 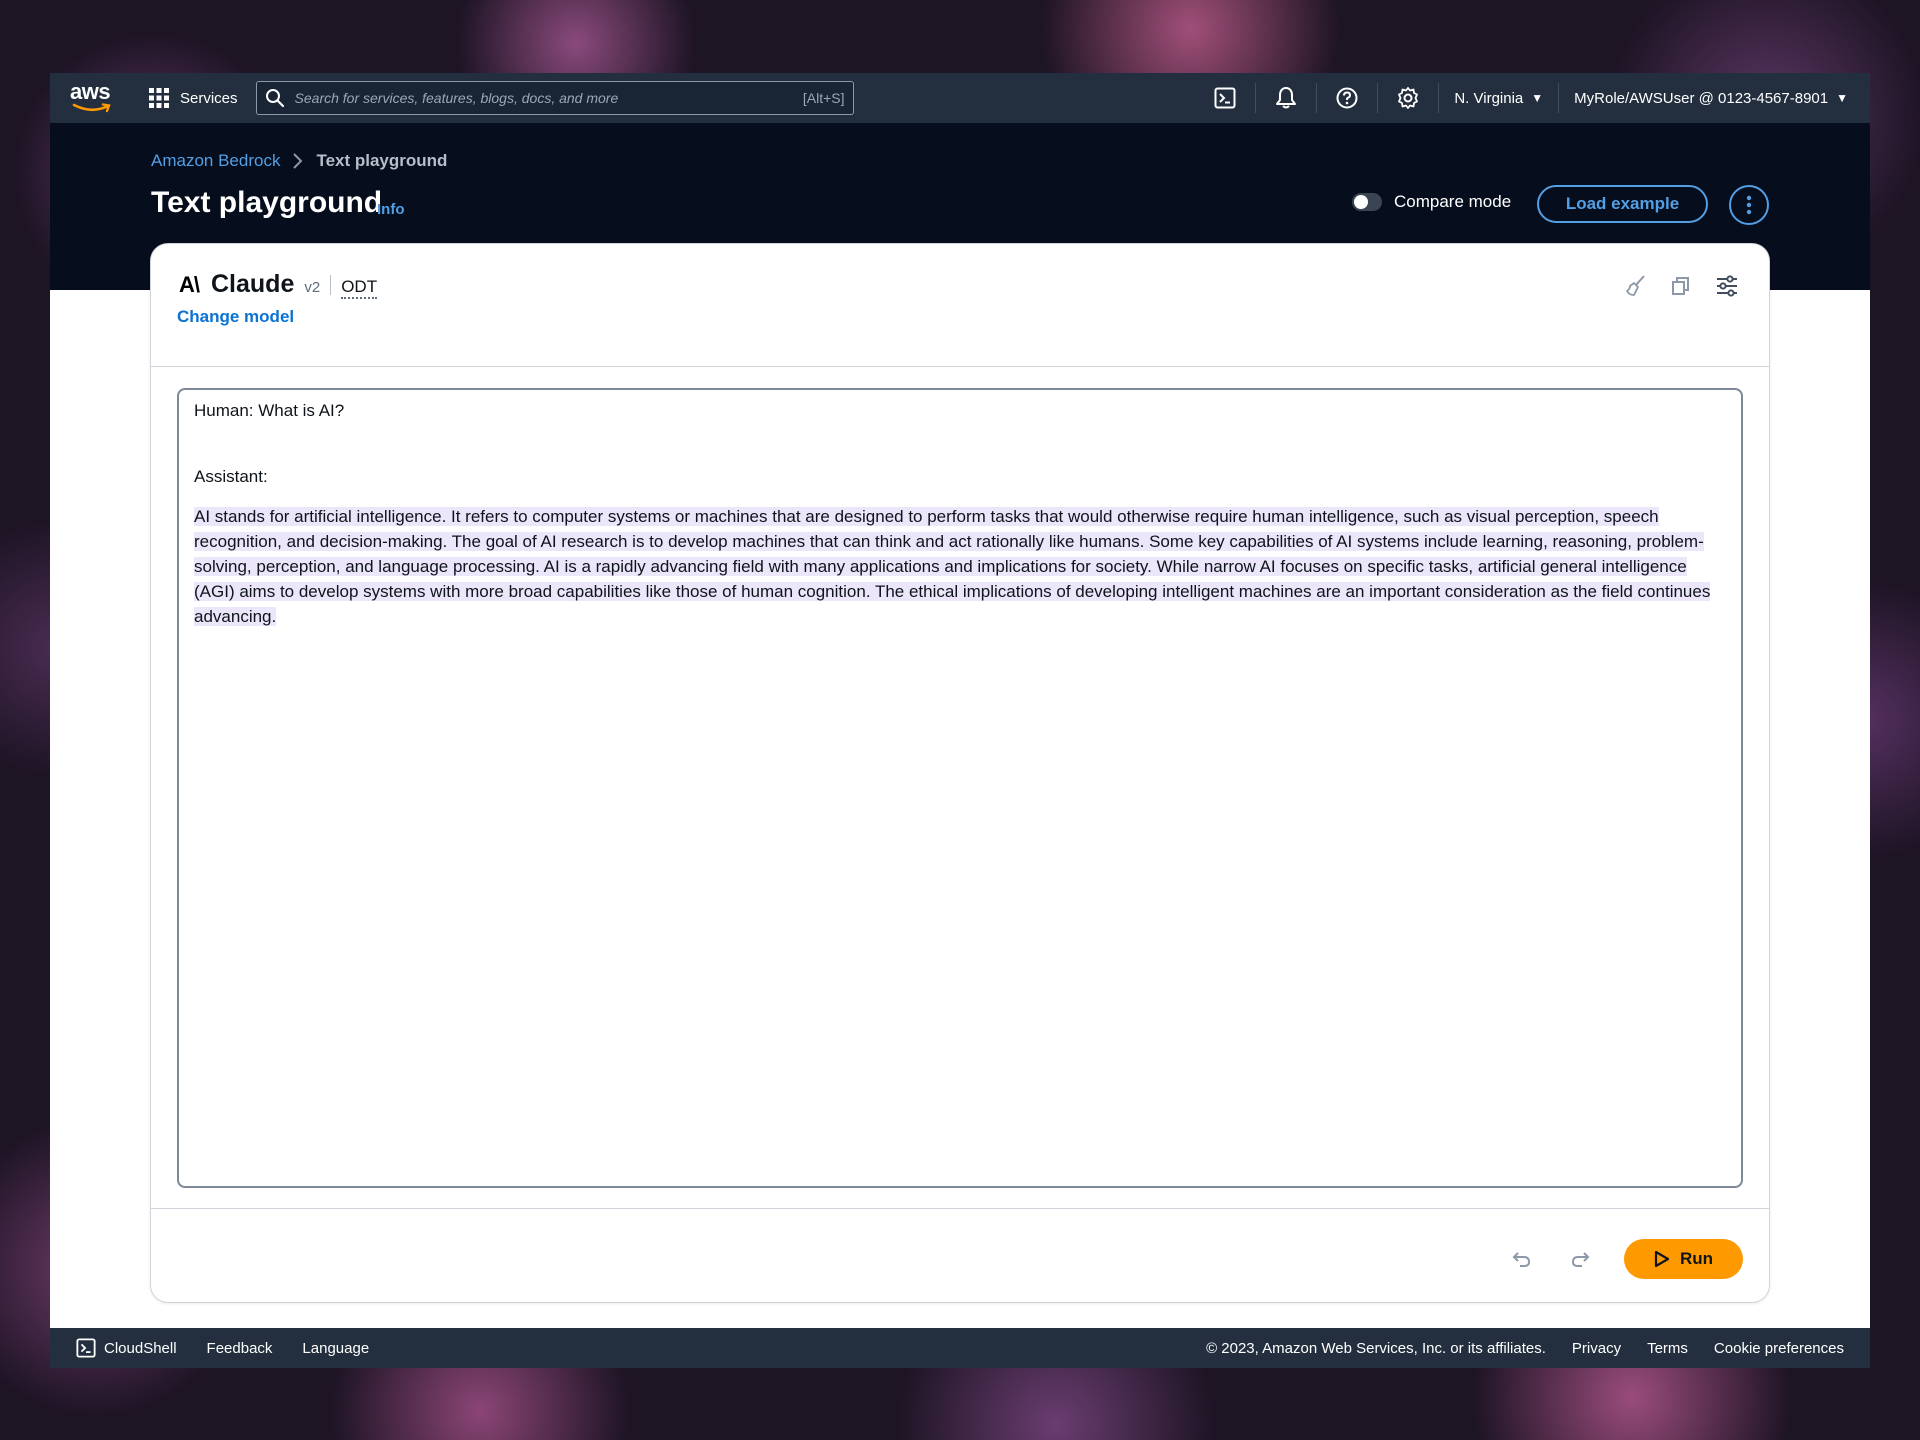 What do you see at coordinates (209, 98) in the screenshot?
I see `services-label: Services` at bounding box center [209, 98].